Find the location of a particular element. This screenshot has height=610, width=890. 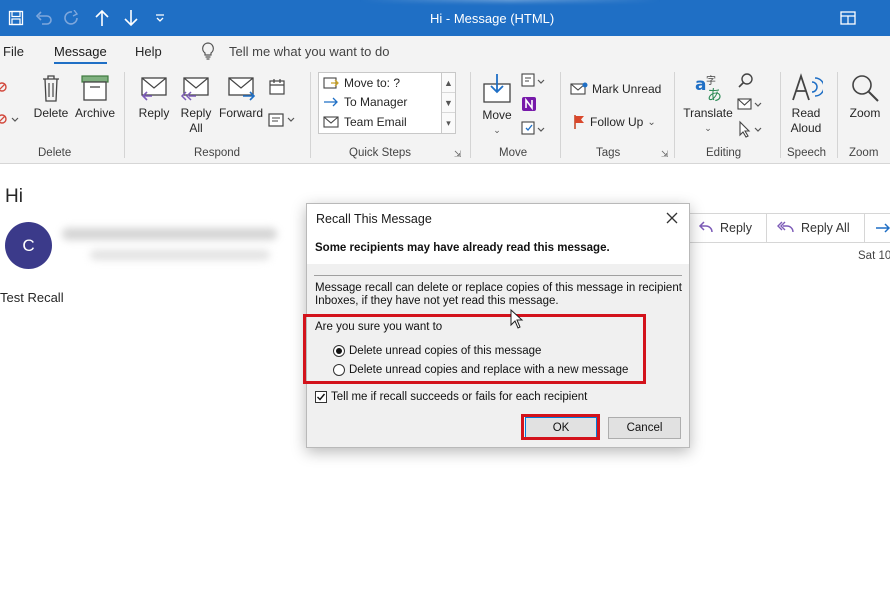

delete-group-label: Delete is located at coordinates (55, 153).